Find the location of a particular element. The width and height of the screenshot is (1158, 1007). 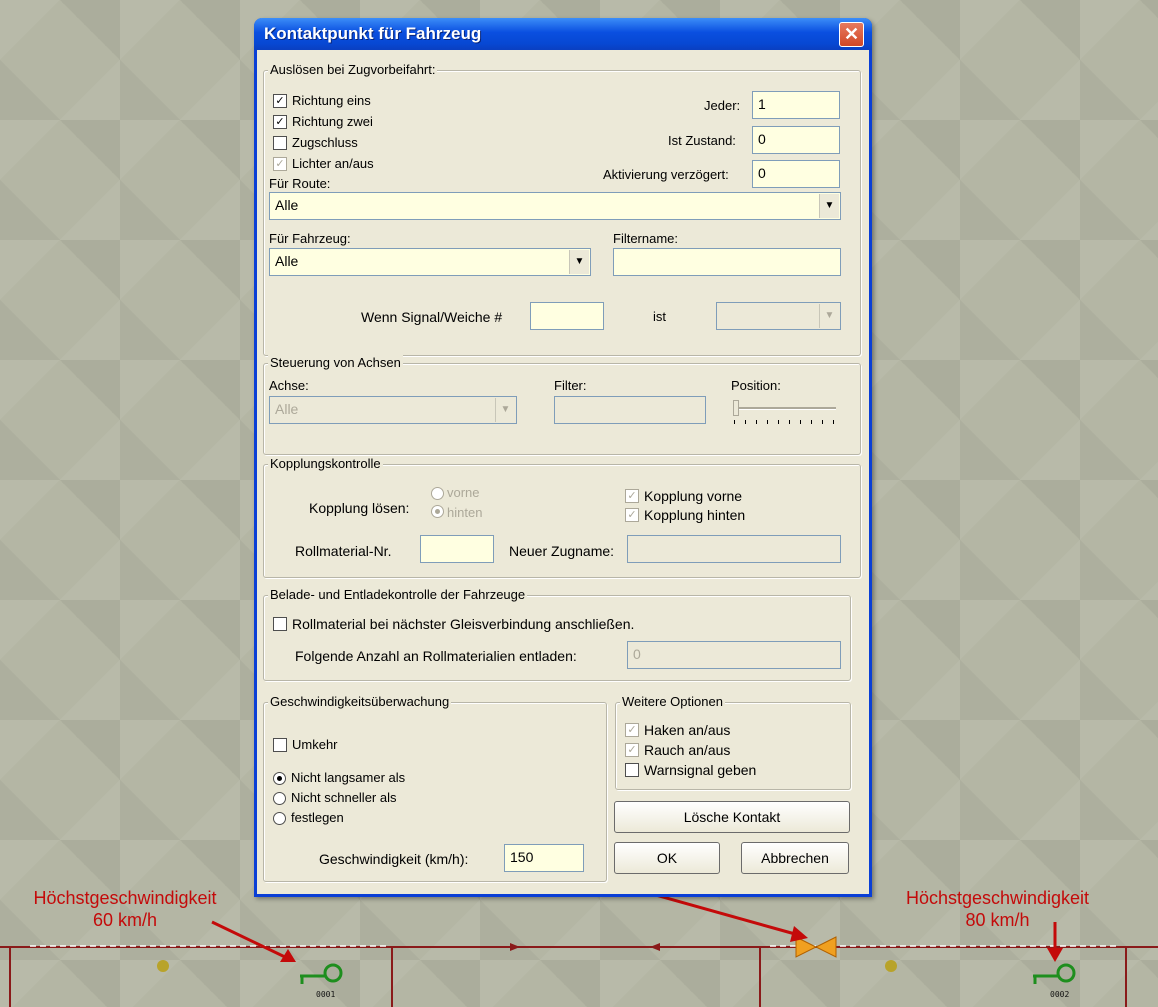

festlegen-label: festlegen is located at coordinates (317, 817).